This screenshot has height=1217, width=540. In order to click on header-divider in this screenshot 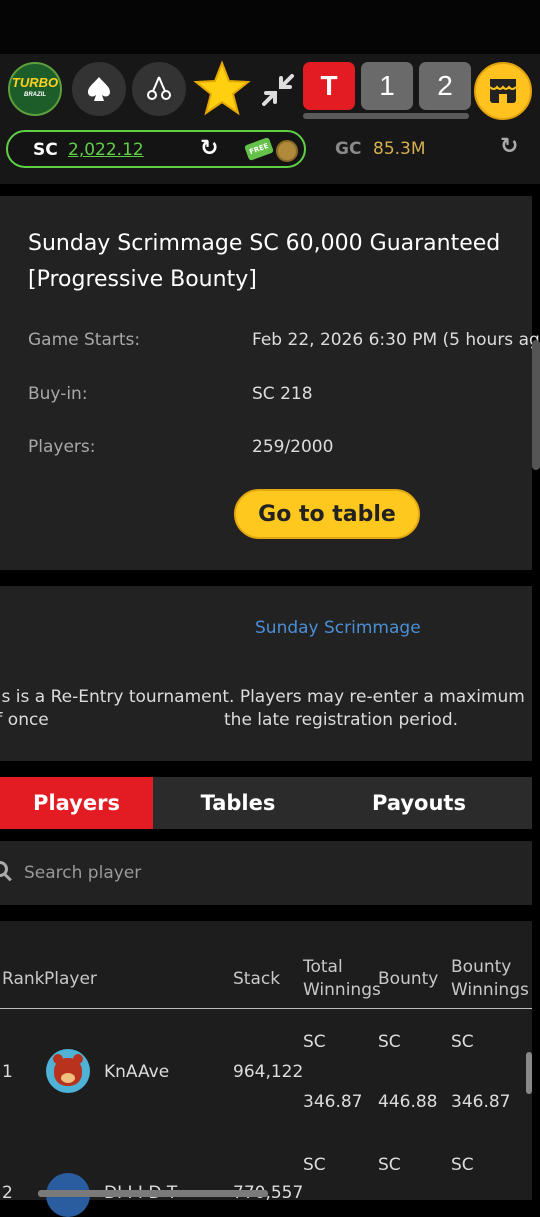, I will do `click(266, 1008)`.